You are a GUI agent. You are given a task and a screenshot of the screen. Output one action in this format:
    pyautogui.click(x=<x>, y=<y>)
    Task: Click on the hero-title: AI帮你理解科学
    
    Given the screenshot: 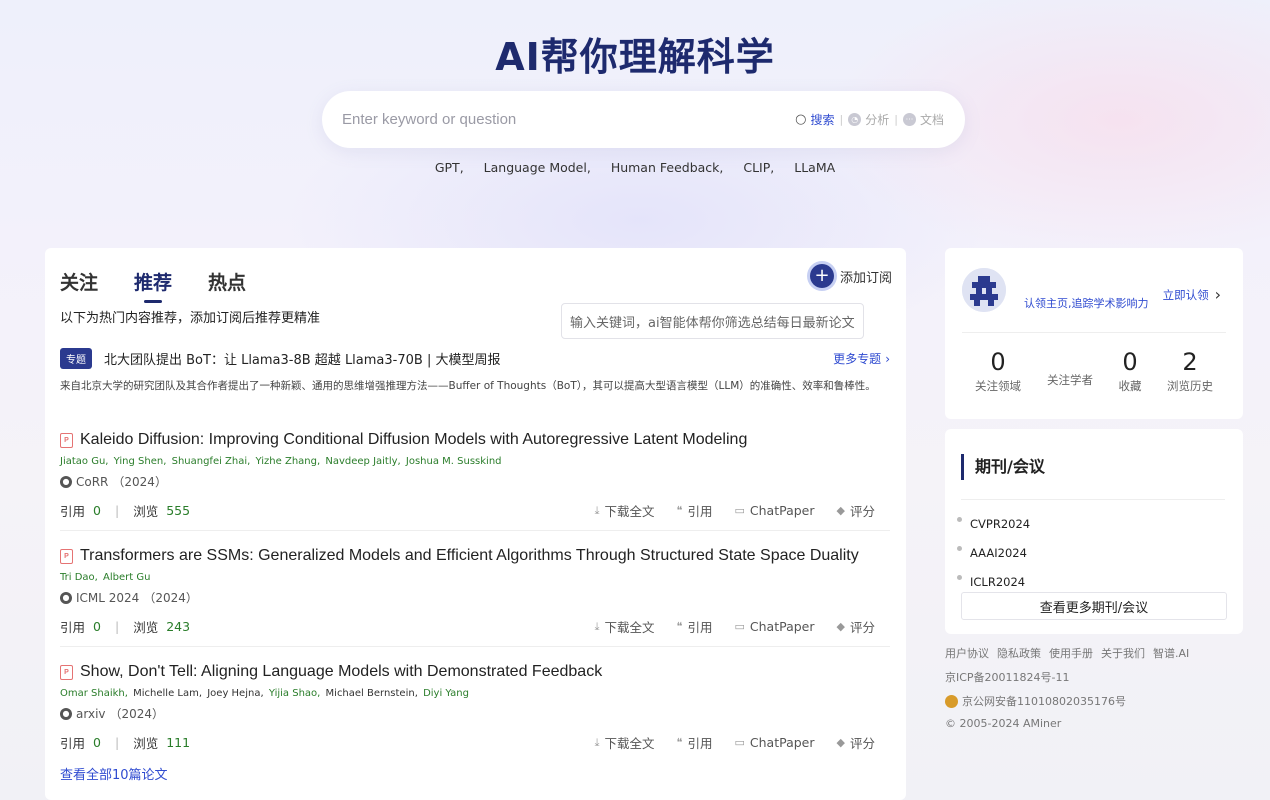 What is the action you would take?
    pyautogui.click(x=635, y=57)
    